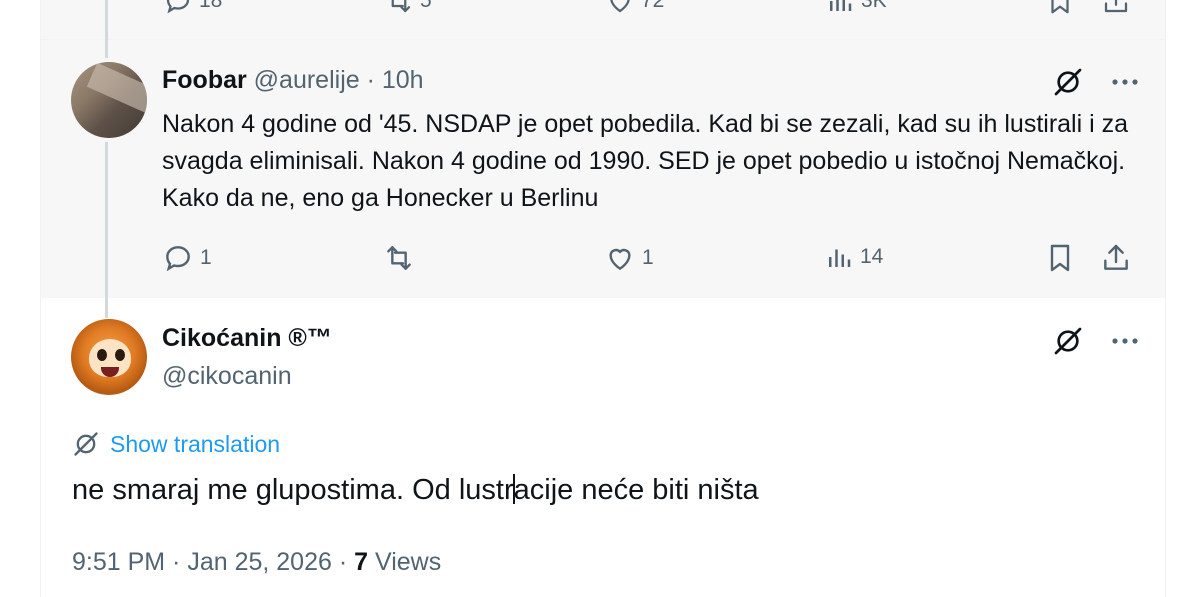  I want to click on author-handle: @aurelije, so click(307, 80).